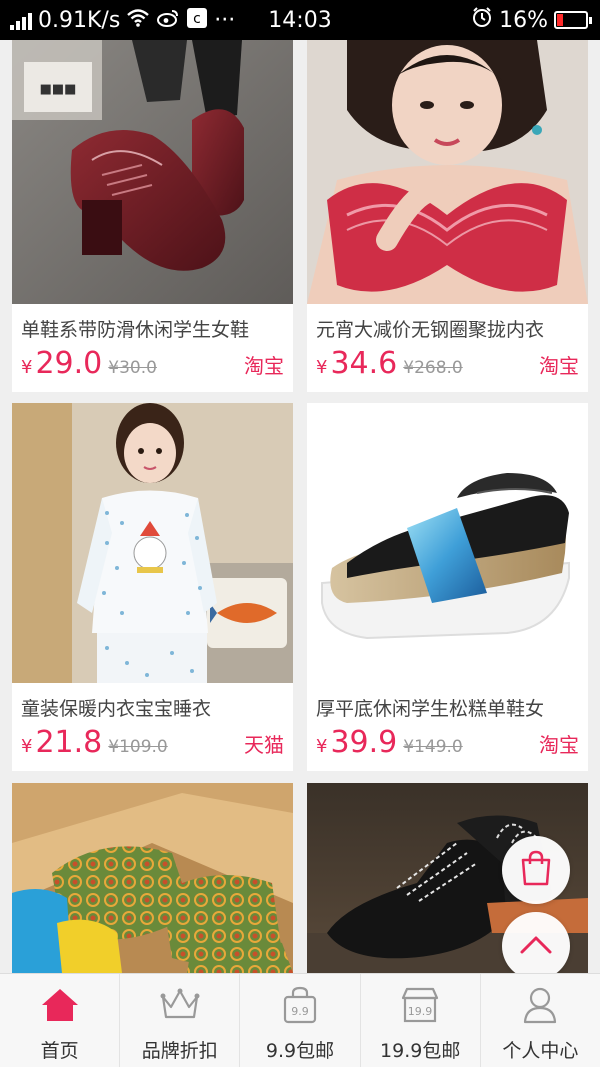 The width and height of the screenshot is (600, 1067). What do you see at coordinates (540, 1005) in the screenshot?
I see `user-icon` at bounding box center [540, 1005].